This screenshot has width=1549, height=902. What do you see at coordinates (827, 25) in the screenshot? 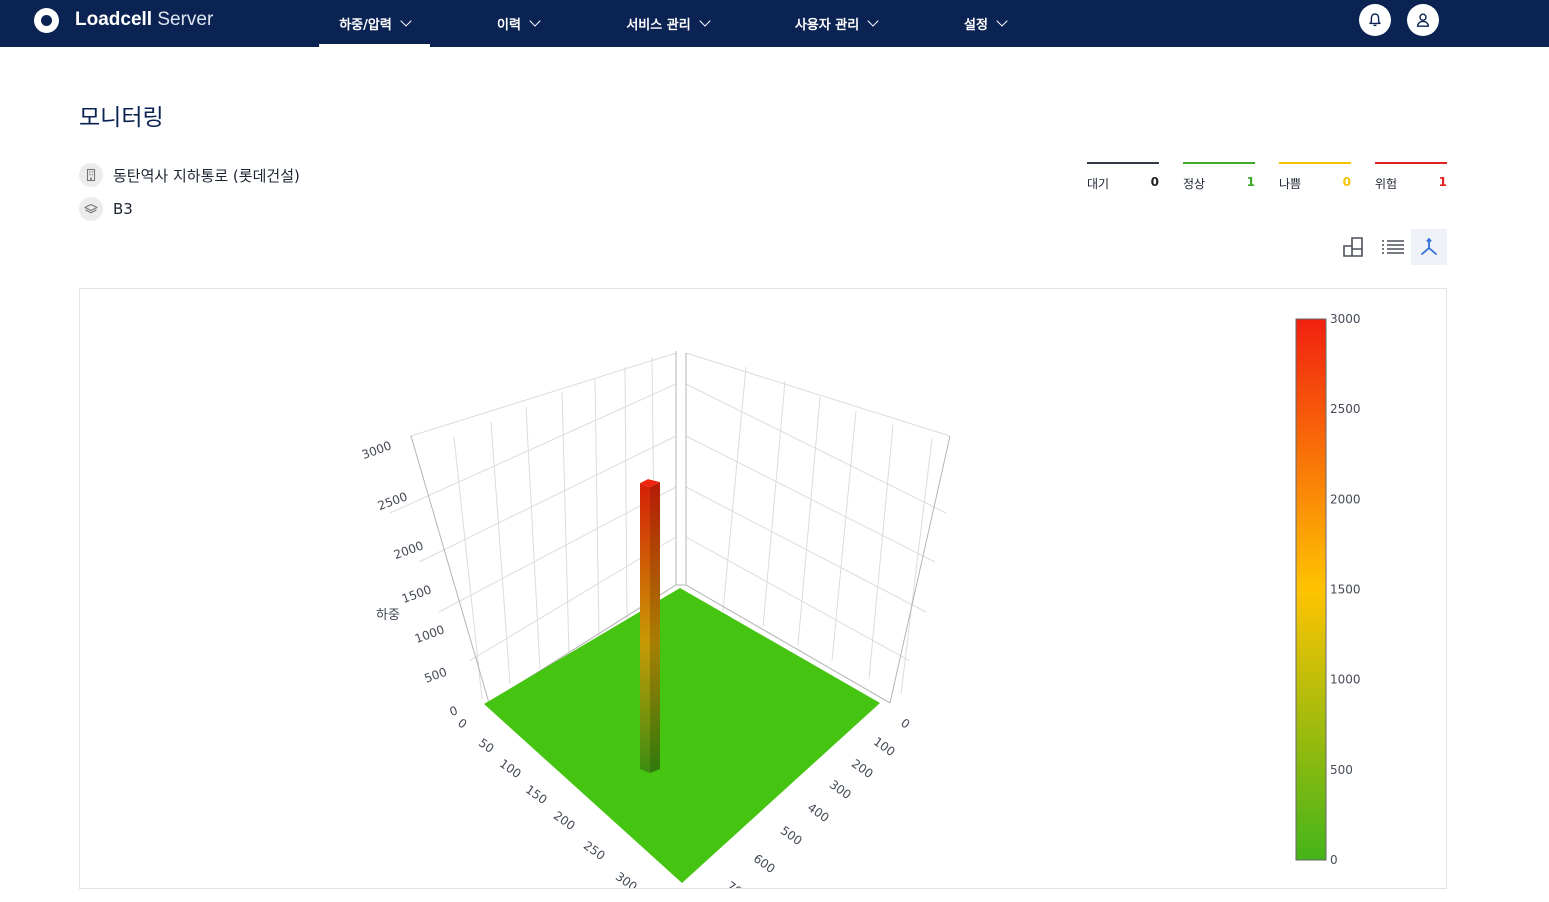
I see `nav-menu-label: 사용자 관리` at bounding box center [827, 25].